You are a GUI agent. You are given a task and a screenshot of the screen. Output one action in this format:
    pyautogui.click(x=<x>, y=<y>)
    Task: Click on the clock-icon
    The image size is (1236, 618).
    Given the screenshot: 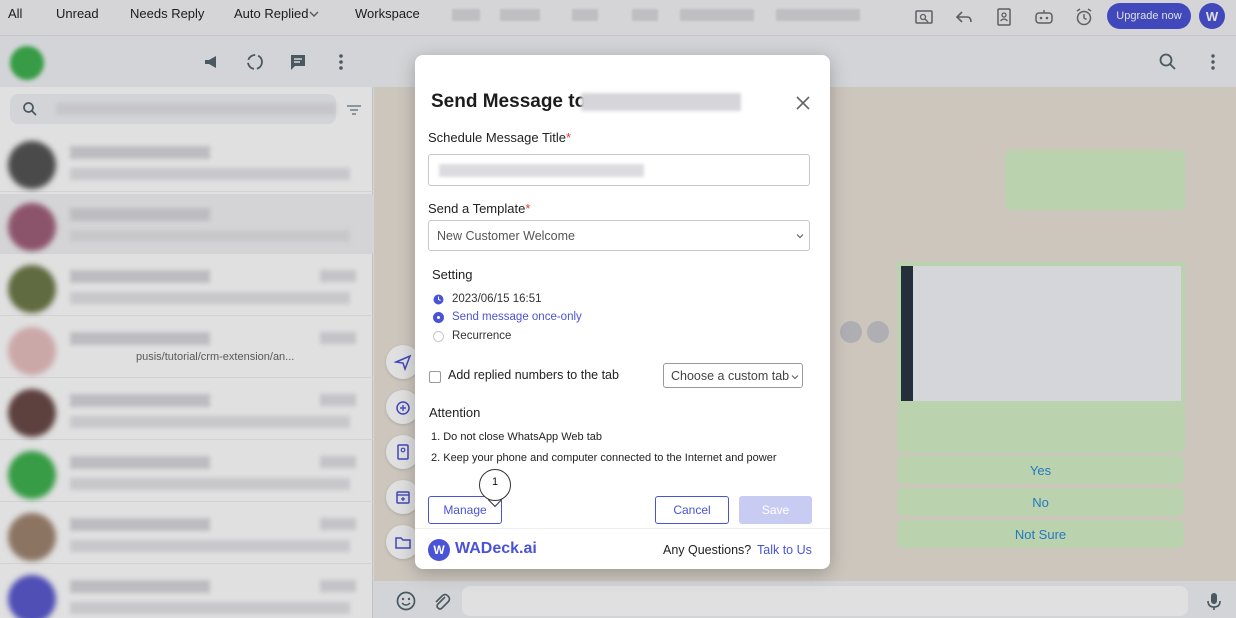 What is the action you would take?
    pyautogui.click(x=438, y=299)
    